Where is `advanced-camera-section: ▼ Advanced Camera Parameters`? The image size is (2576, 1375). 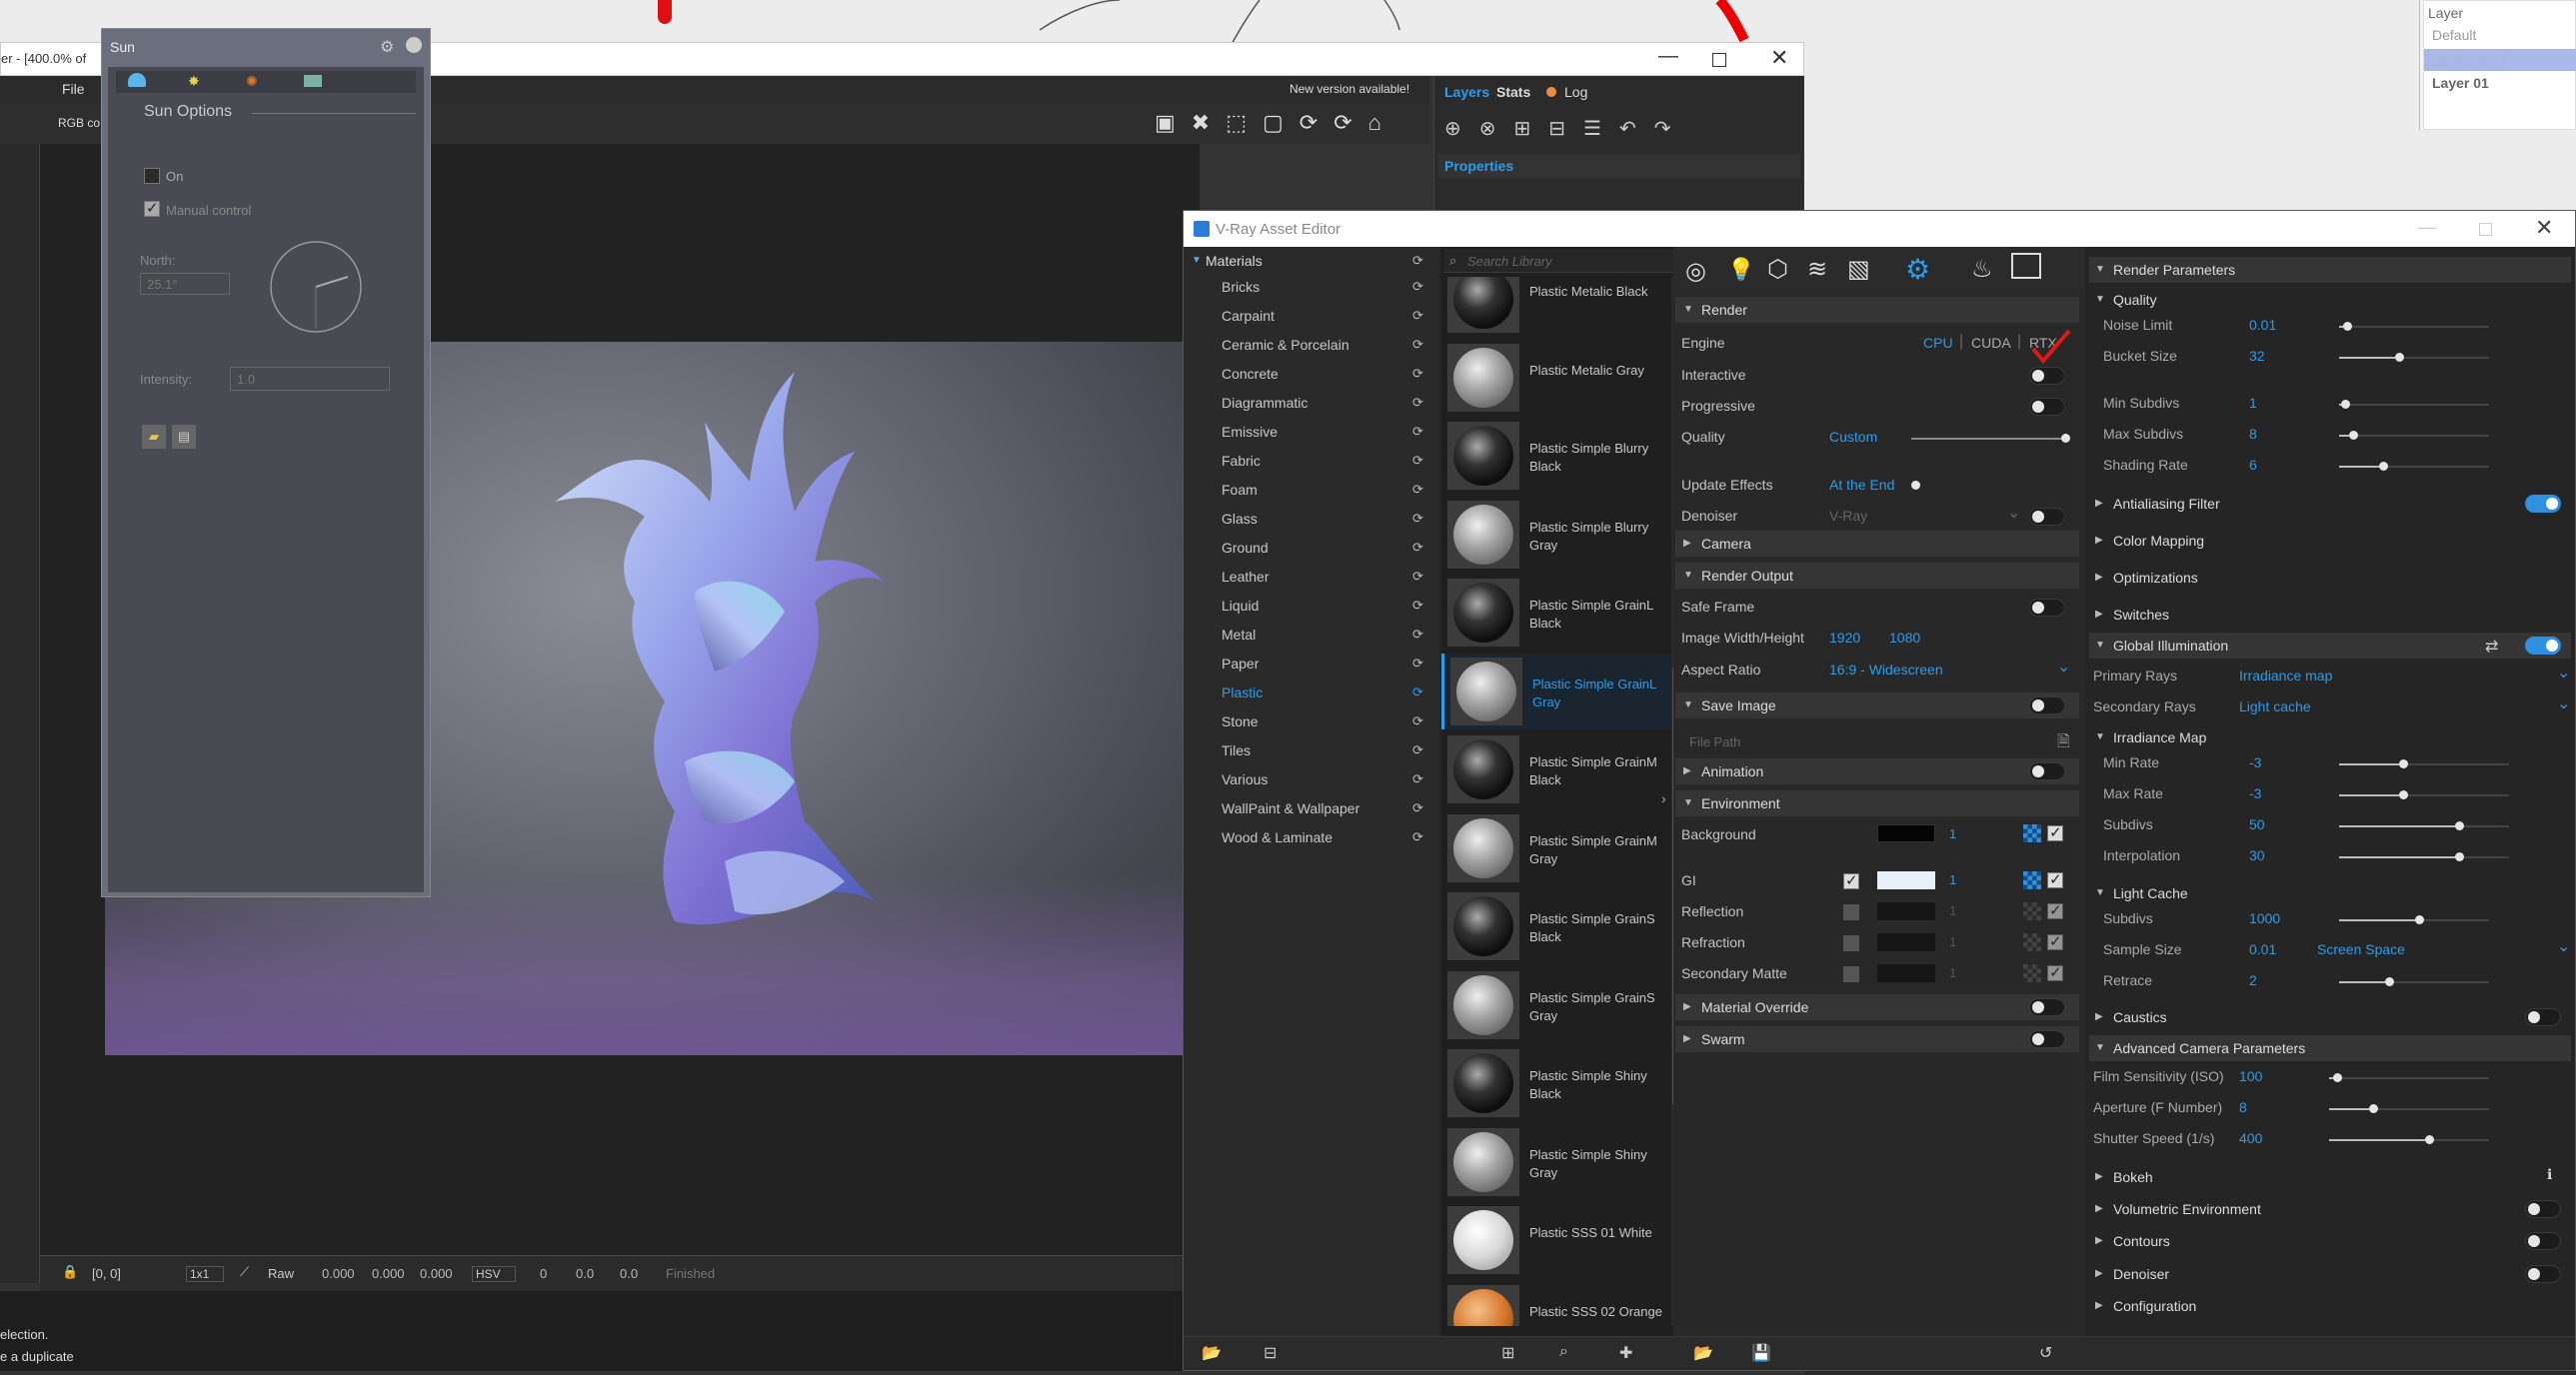
advanced-camera-section: ▼ Advanced Camera Parameters is located at coordinates (2330, 1048).